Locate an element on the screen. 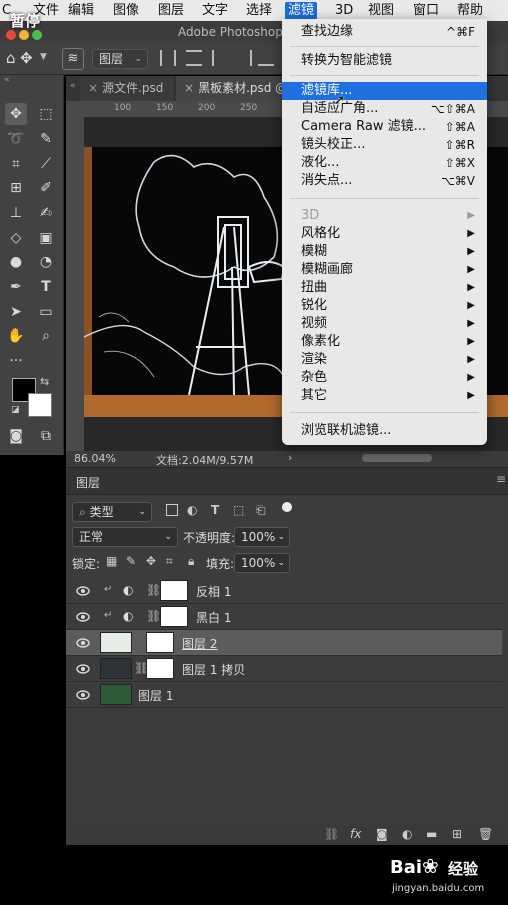 Image resolution: width=508 pixels, height=905 pixels. layer-name: 图层 2 is located at coordinates (199, 643).